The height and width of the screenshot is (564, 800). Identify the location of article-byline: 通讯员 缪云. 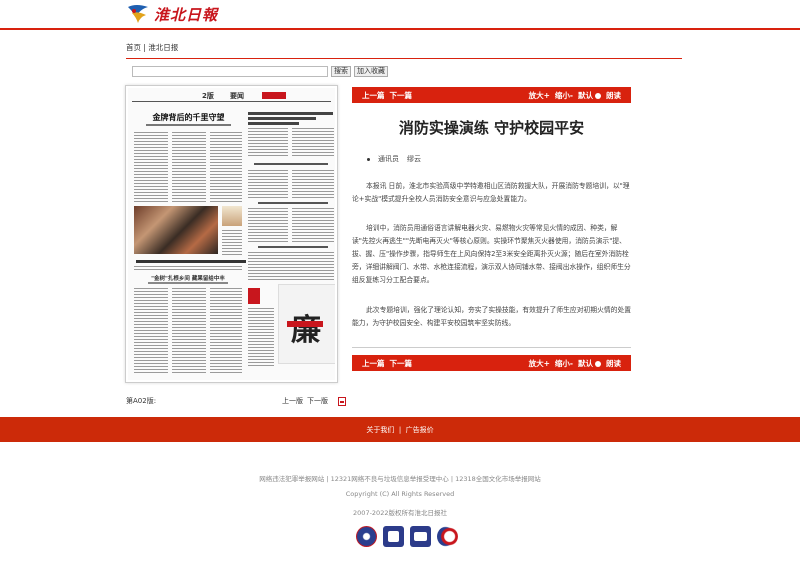
(394, 159).